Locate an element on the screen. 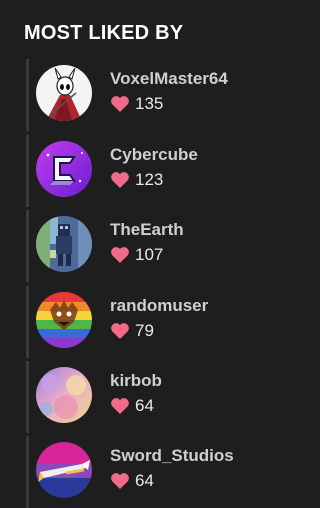 This screenshot has width=320, height=508. list-item: TheEarth 107 is located at coordinates (154, 244).